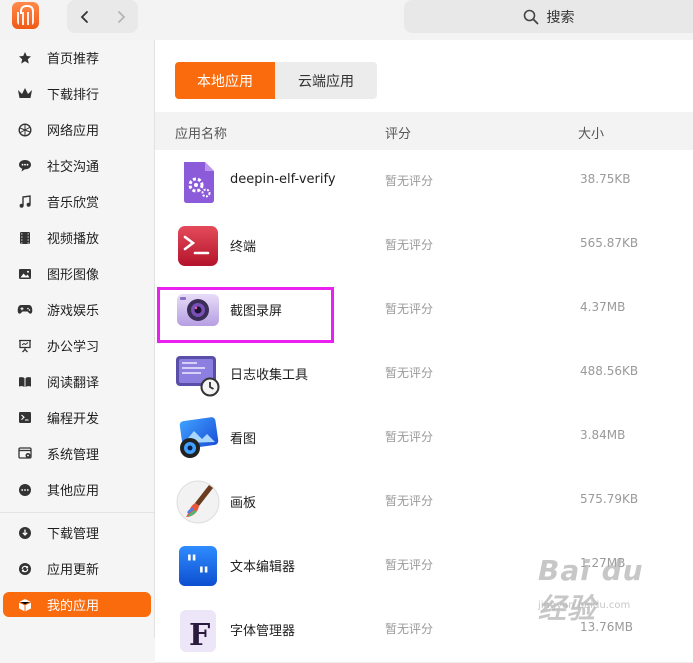 Image resolution: width=693 pixels, height=663 pixels. I want to click on sidebar-item-network: 网络应用, so click(77, 129).